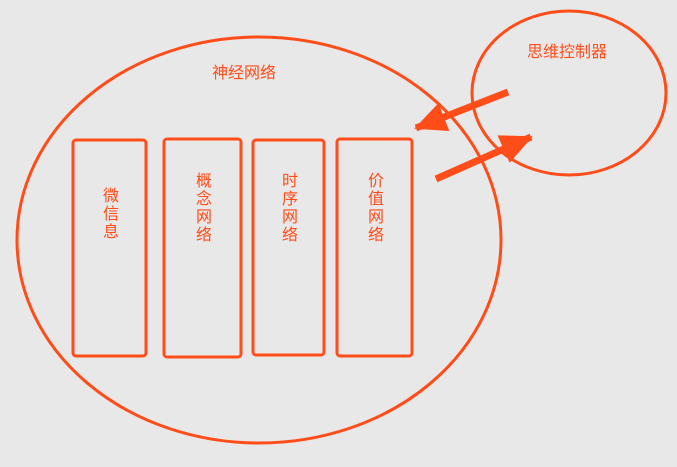 This screenshot has width=677, height=467. Describe the element at coordinates (567, 51) in the screenshot. I see `thought-controller-label: 思维控制器` at that location.